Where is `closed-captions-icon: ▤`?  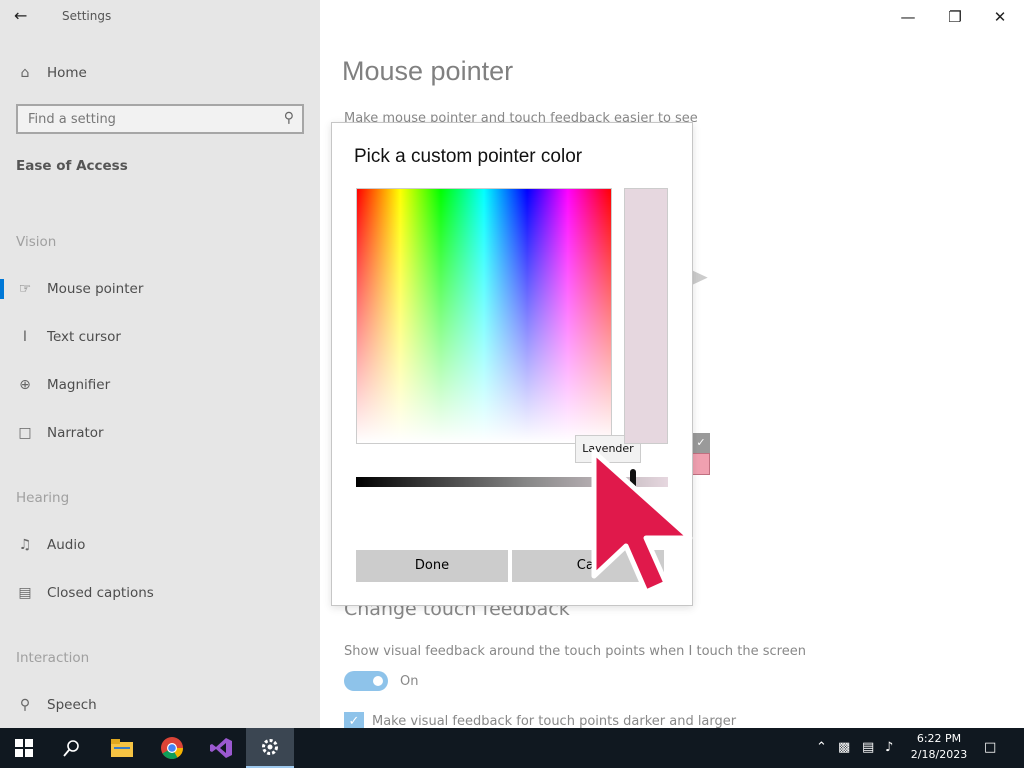
closed-captions-icon: ▤ is located at coordinates (25, 593).